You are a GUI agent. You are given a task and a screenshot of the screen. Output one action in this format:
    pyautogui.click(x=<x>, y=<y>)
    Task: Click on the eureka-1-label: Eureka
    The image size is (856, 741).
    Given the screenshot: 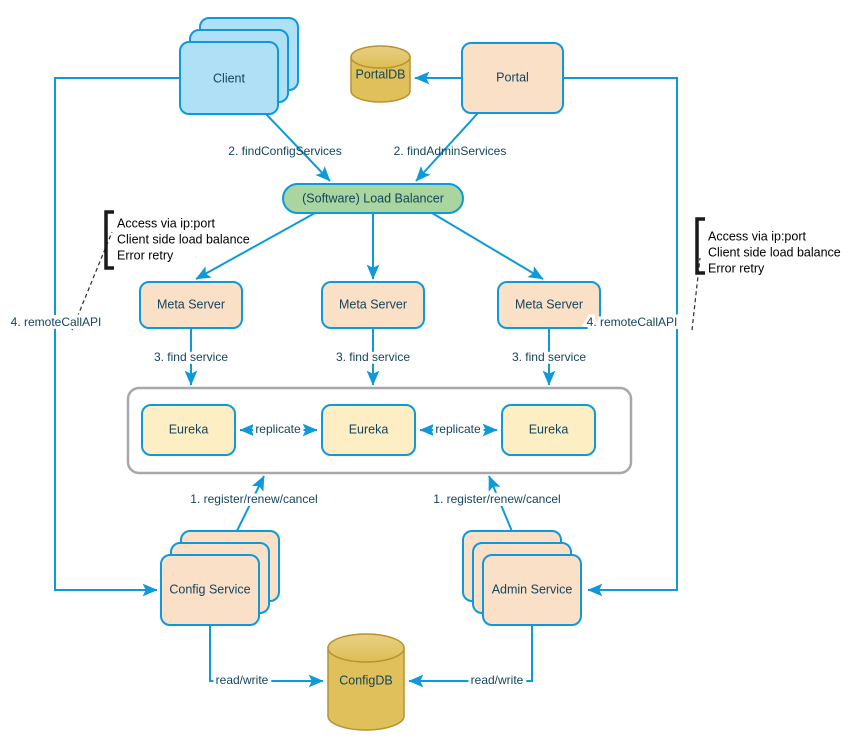 What is the action you would take?
    pyautogui.click(x=189, y=429)
    